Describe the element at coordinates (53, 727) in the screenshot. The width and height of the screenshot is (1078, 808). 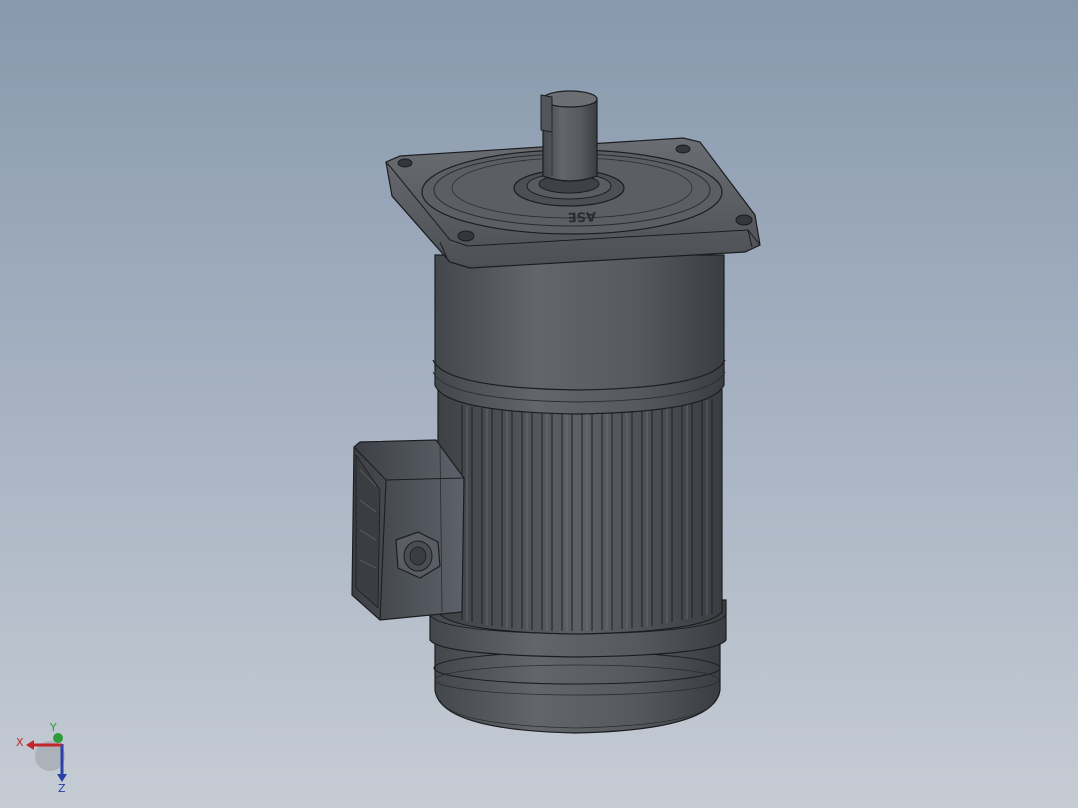
I see `y-axis-label: Y` at that location.